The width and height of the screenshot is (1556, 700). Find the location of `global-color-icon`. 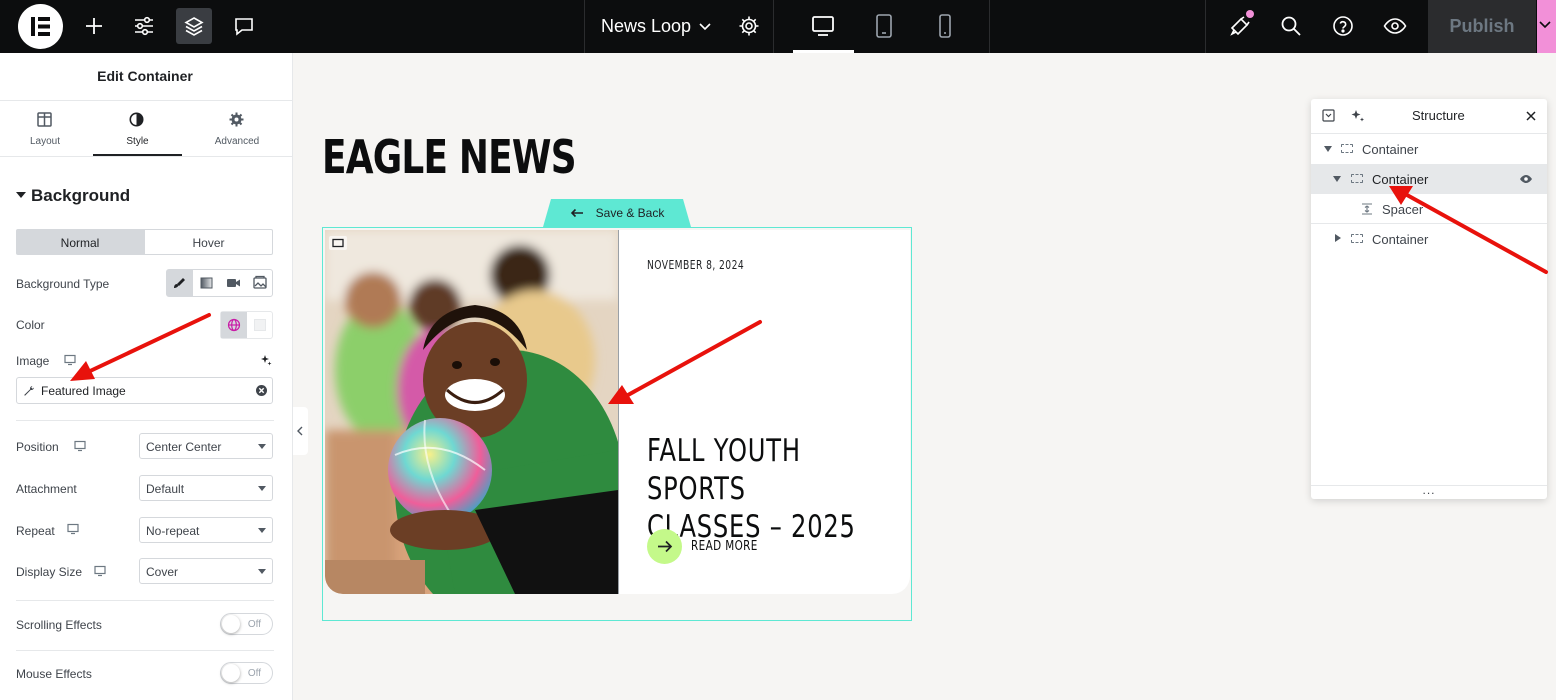

global-color-icon is located at coordinates (234, 325).